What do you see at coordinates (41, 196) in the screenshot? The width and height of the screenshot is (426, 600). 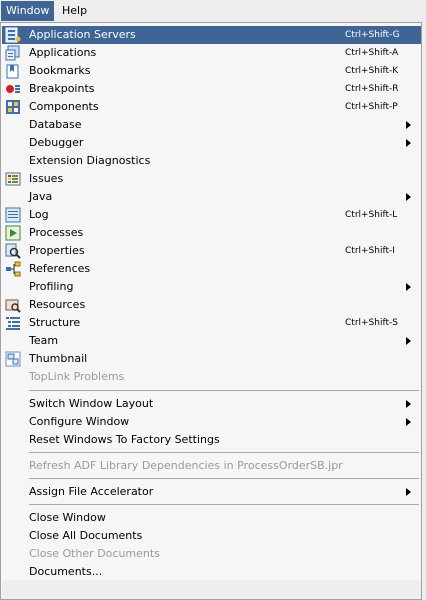 I see `menu-item-label: Java` at bounding box center [41, 196].